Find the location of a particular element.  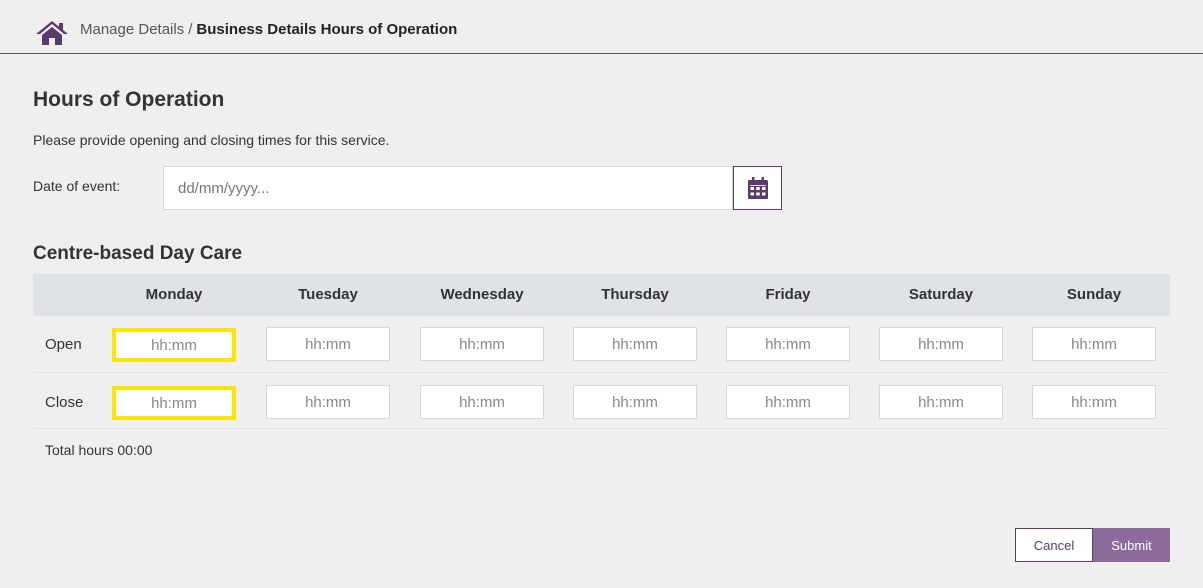

close-time-monday is located at coordinates (174, 403).